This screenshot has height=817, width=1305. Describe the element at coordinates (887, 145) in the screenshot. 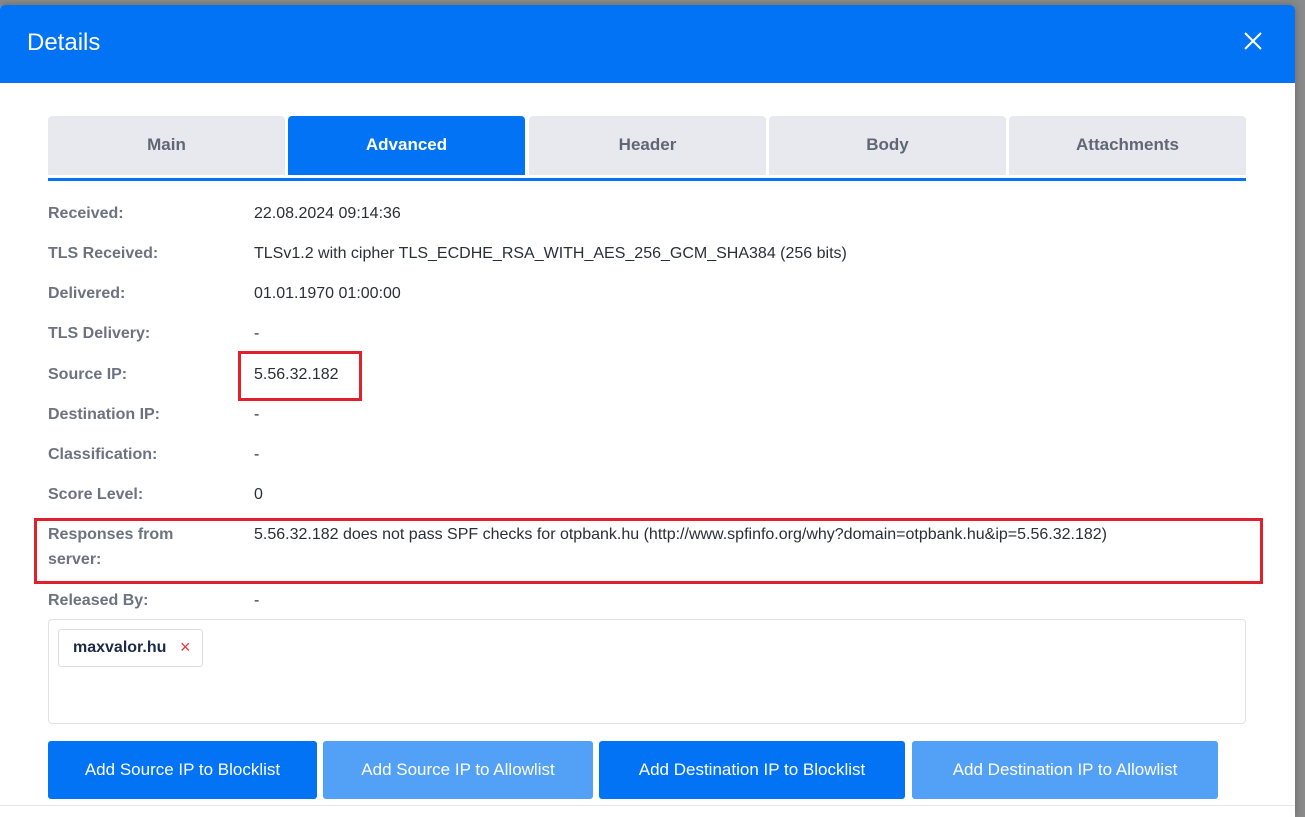

I see `tab-body: Body` at that location.